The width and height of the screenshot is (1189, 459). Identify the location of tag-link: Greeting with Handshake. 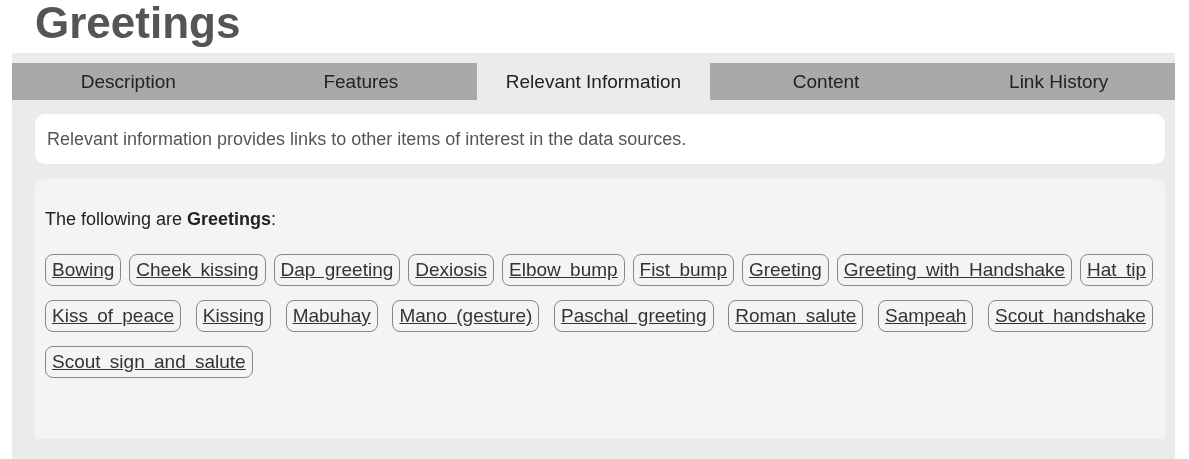
(954, 270).